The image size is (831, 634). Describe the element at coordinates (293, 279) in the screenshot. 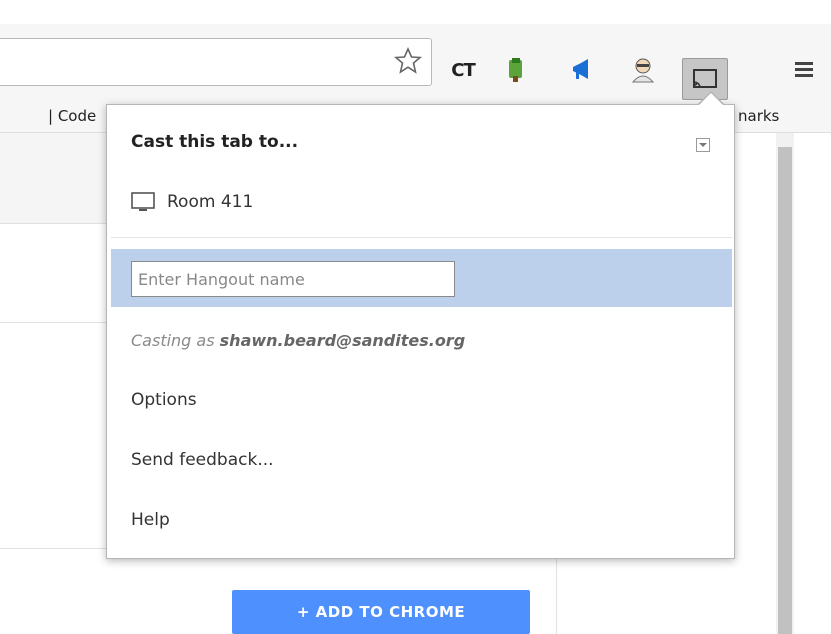

I see `hangout-name-input` at that location.